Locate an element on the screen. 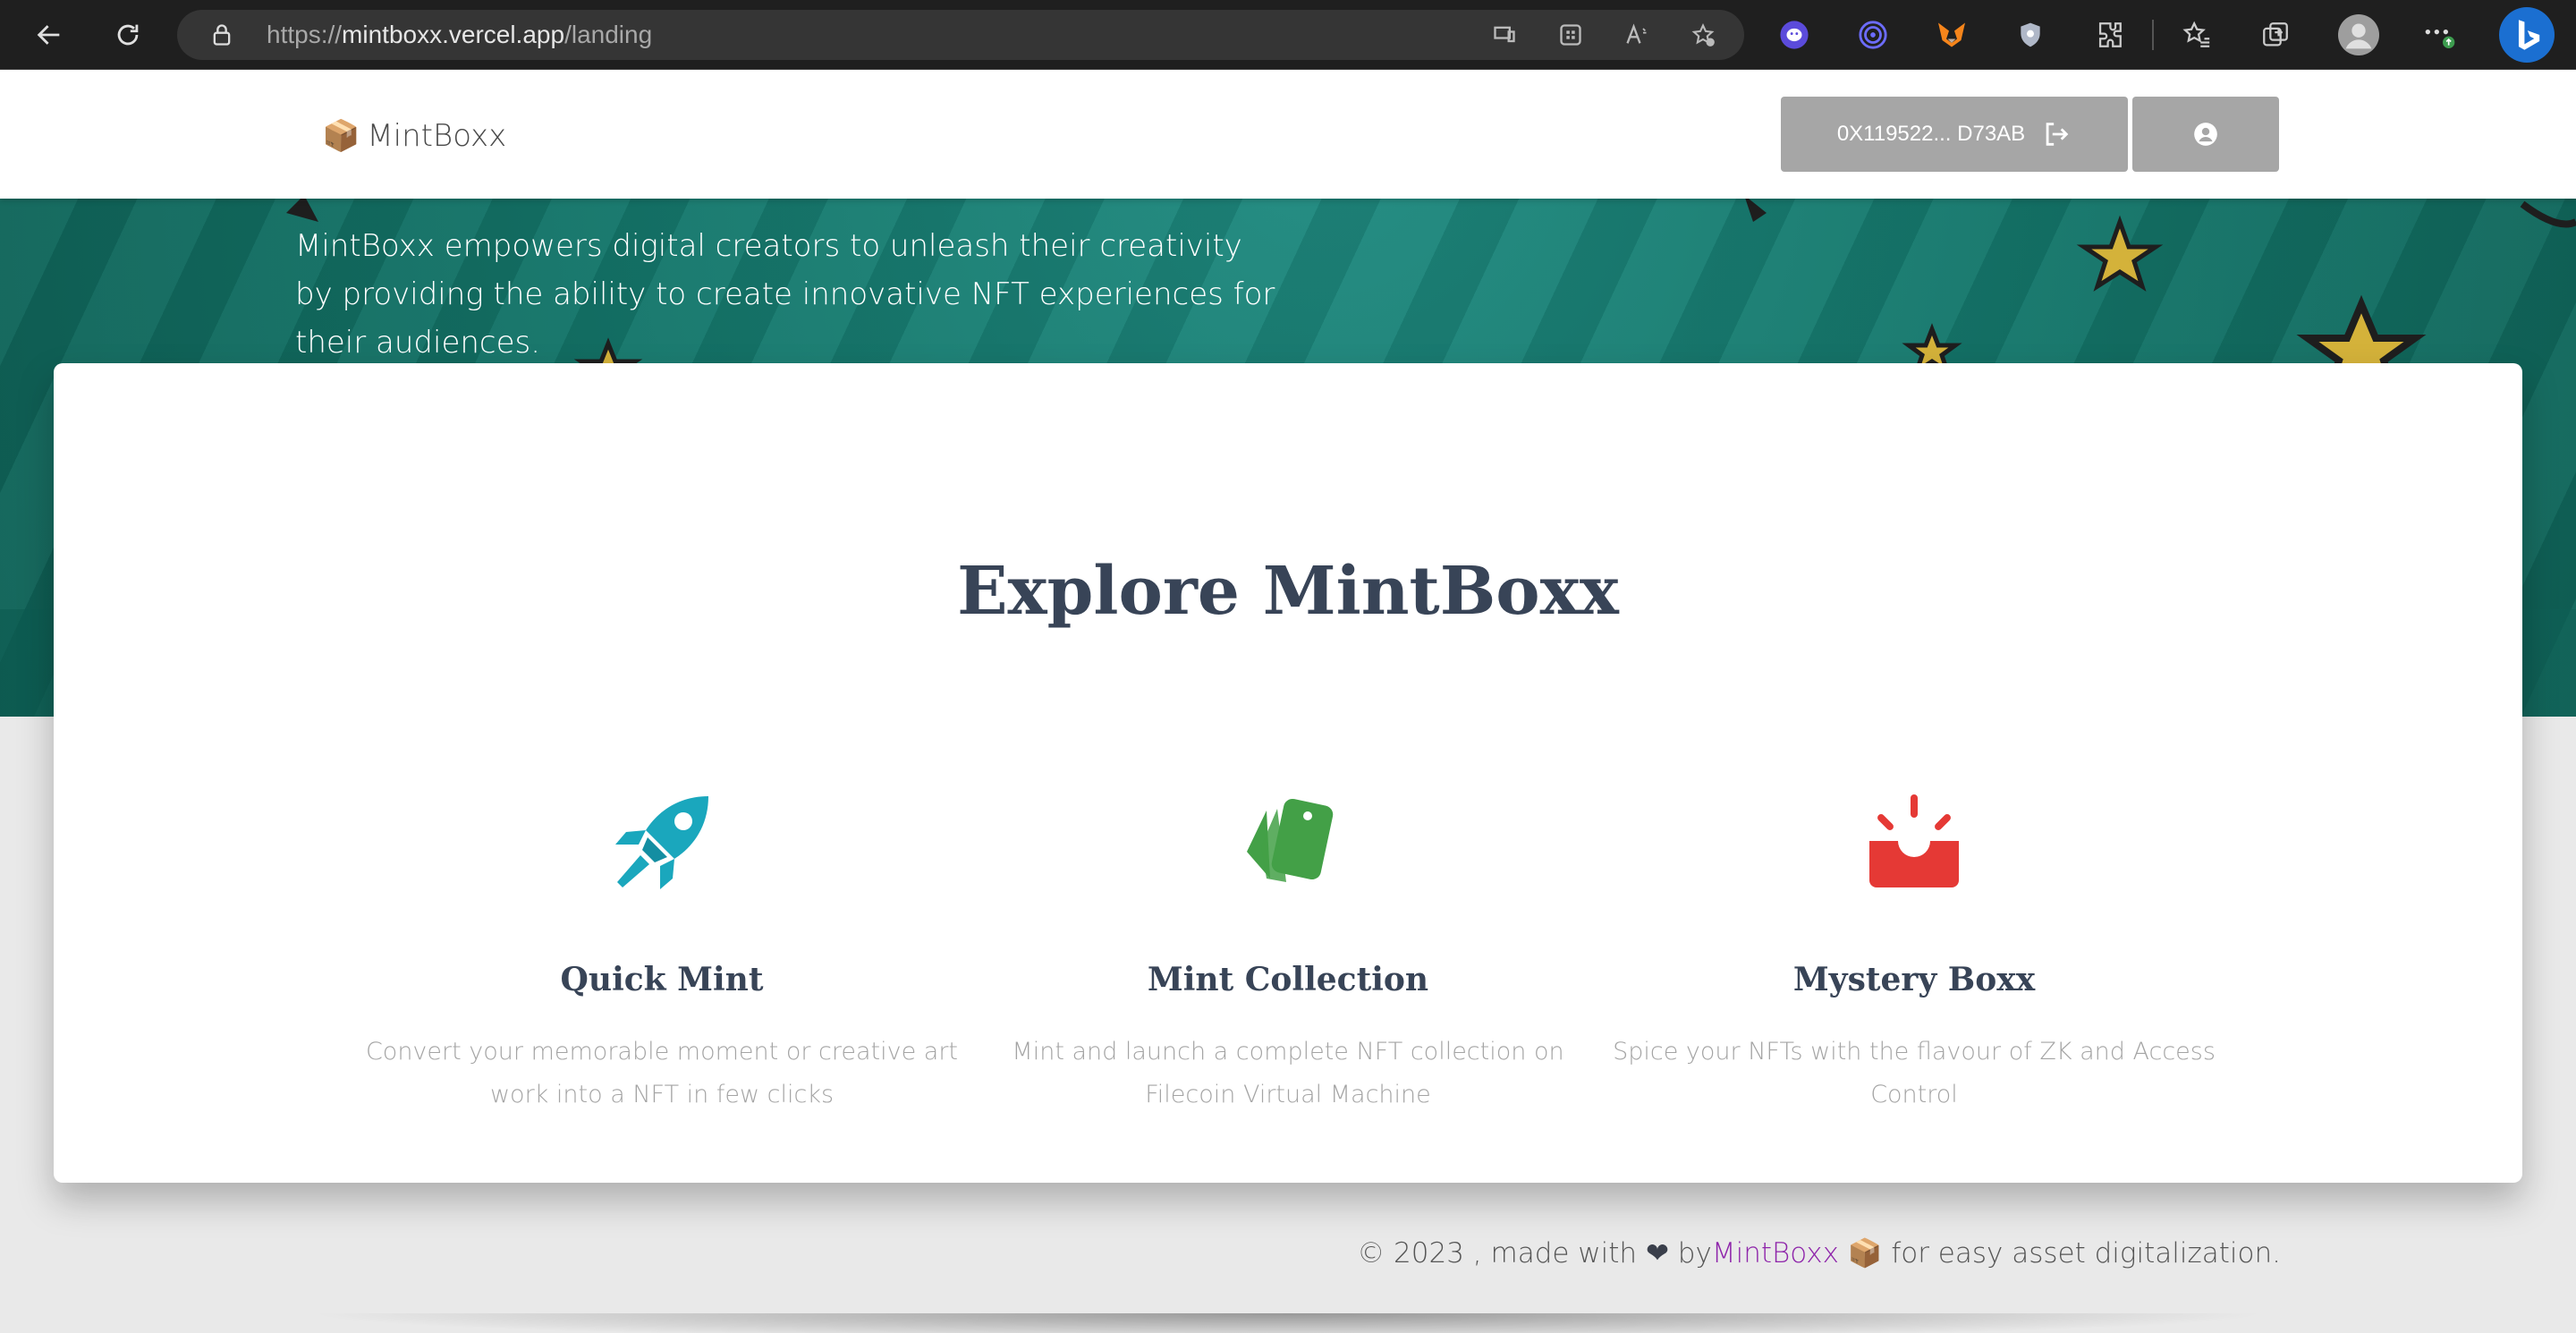 The height and width of the screenshot is (1333, 2576). reload-icon is located at coordinates (128, 35).